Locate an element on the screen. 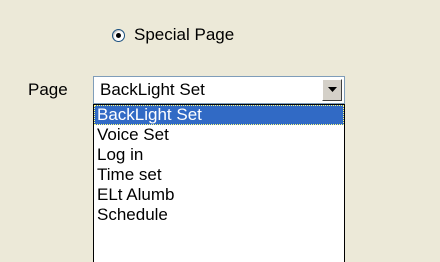  dropdown-option-elt-alumb: ELt Alumb is located at coordinates (219, 195).